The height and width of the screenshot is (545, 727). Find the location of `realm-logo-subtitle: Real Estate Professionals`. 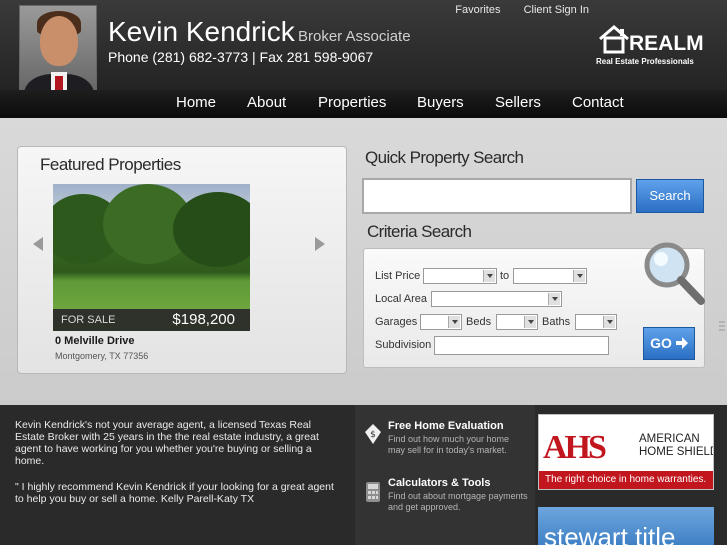

realm-logo-subtitle: Real Estate Professionals is located at coordinates (645, 61).